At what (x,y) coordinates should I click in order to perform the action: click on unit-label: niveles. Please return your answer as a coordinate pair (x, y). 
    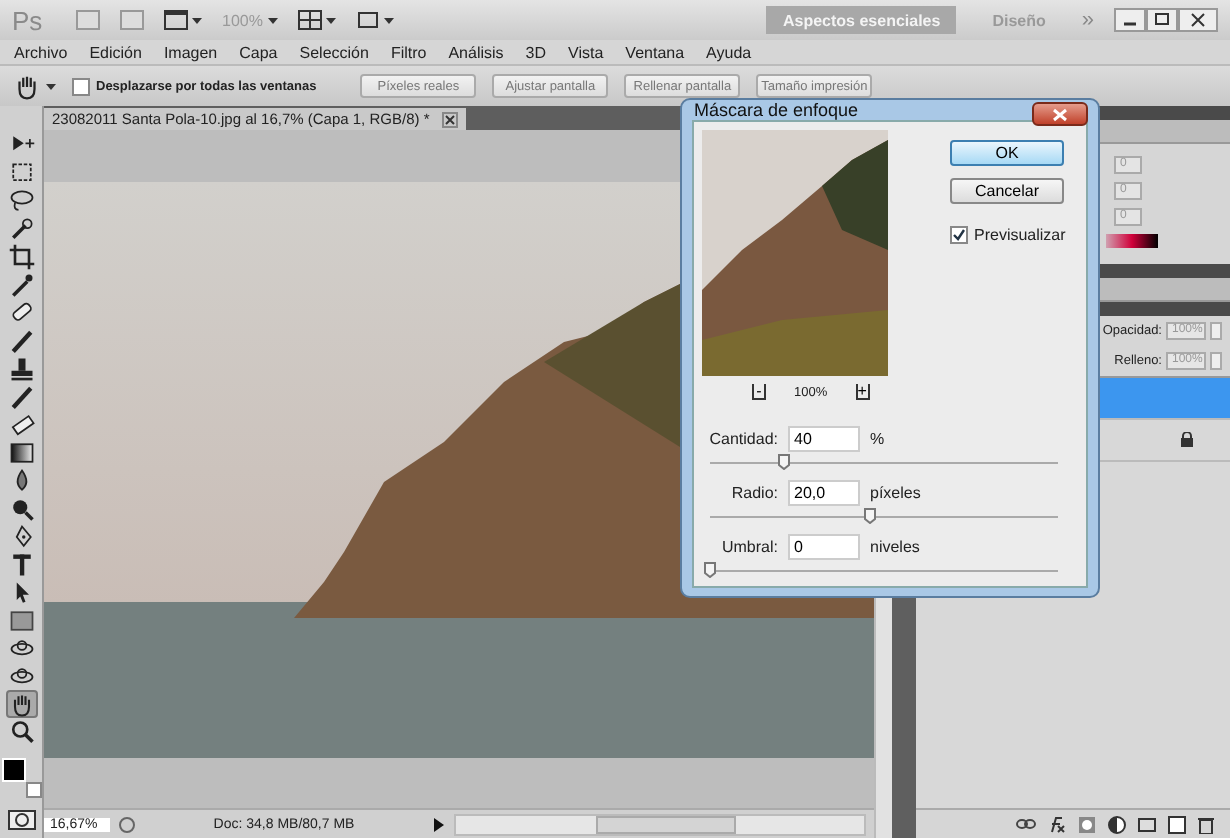
    Looking at the image, I should click on (895, 547).